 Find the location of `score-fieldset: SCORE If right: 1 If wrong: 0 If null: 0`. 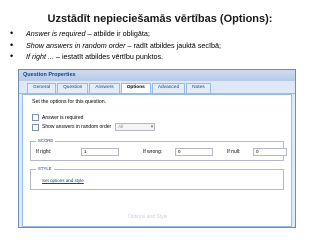

score-fieldset: SCORE If right: 1 If wrong: 0 If null: 0 is located at coordinates (158, 149).